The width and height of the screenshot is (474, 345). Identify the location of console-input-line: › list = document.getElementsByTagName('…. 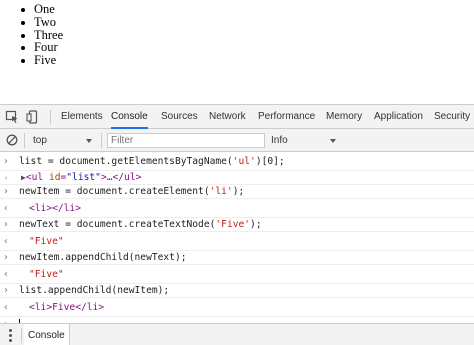
(237, 161).